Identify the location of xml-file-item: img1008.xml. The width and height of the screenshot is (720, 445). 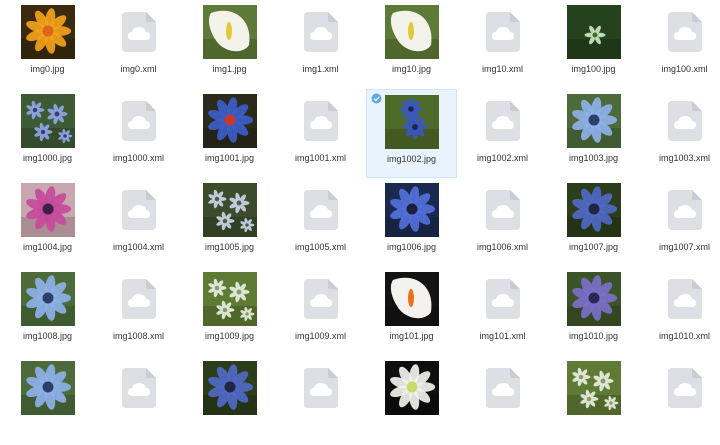
(138, 311).